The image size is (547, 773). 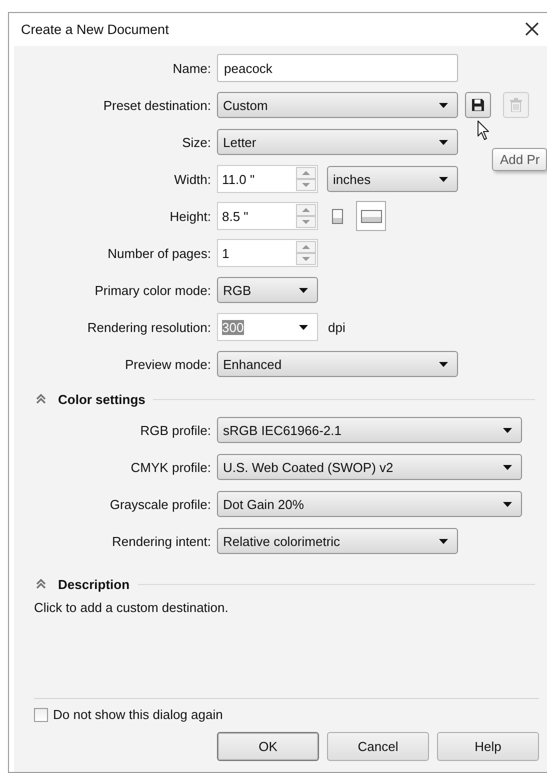 I want to click on field-label: Height:, so click(x=190, y=216).